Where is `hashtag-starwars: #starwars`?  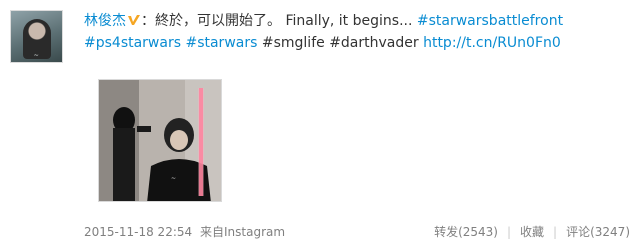
hashtag-starwars: #starwars is located at coordinates (221, 43).